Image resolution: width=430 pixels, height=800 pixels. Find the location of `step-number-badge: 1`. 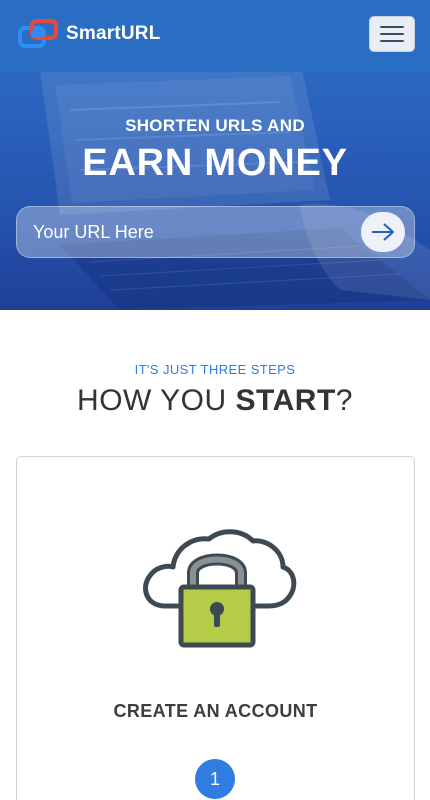

step-number-badge: 1 is located at coordinates (215, 779).